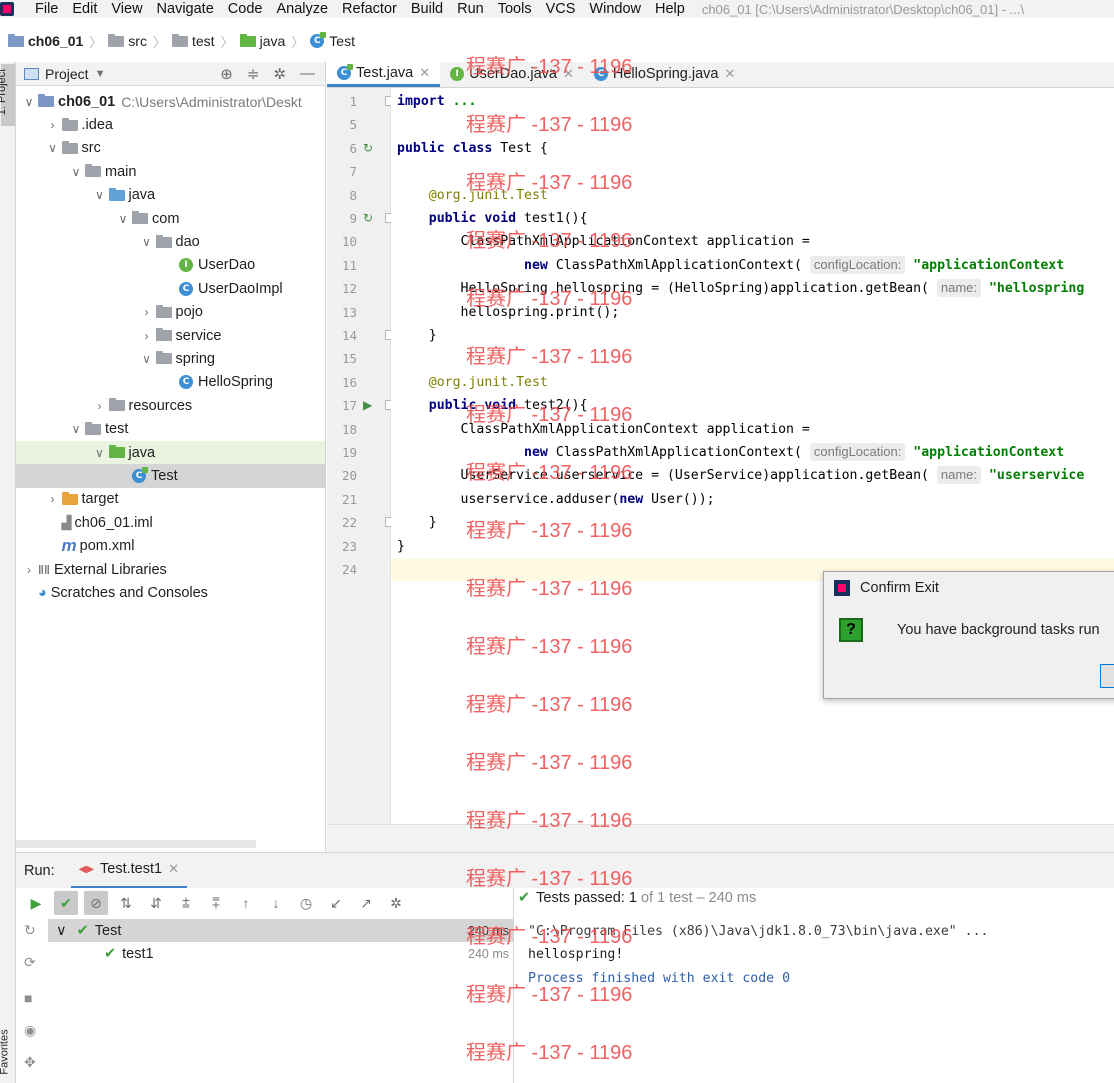  Describe the element at coordinates (96, 903) in the screenshot. I see `show-ignored-icon: ⊘` at that location.